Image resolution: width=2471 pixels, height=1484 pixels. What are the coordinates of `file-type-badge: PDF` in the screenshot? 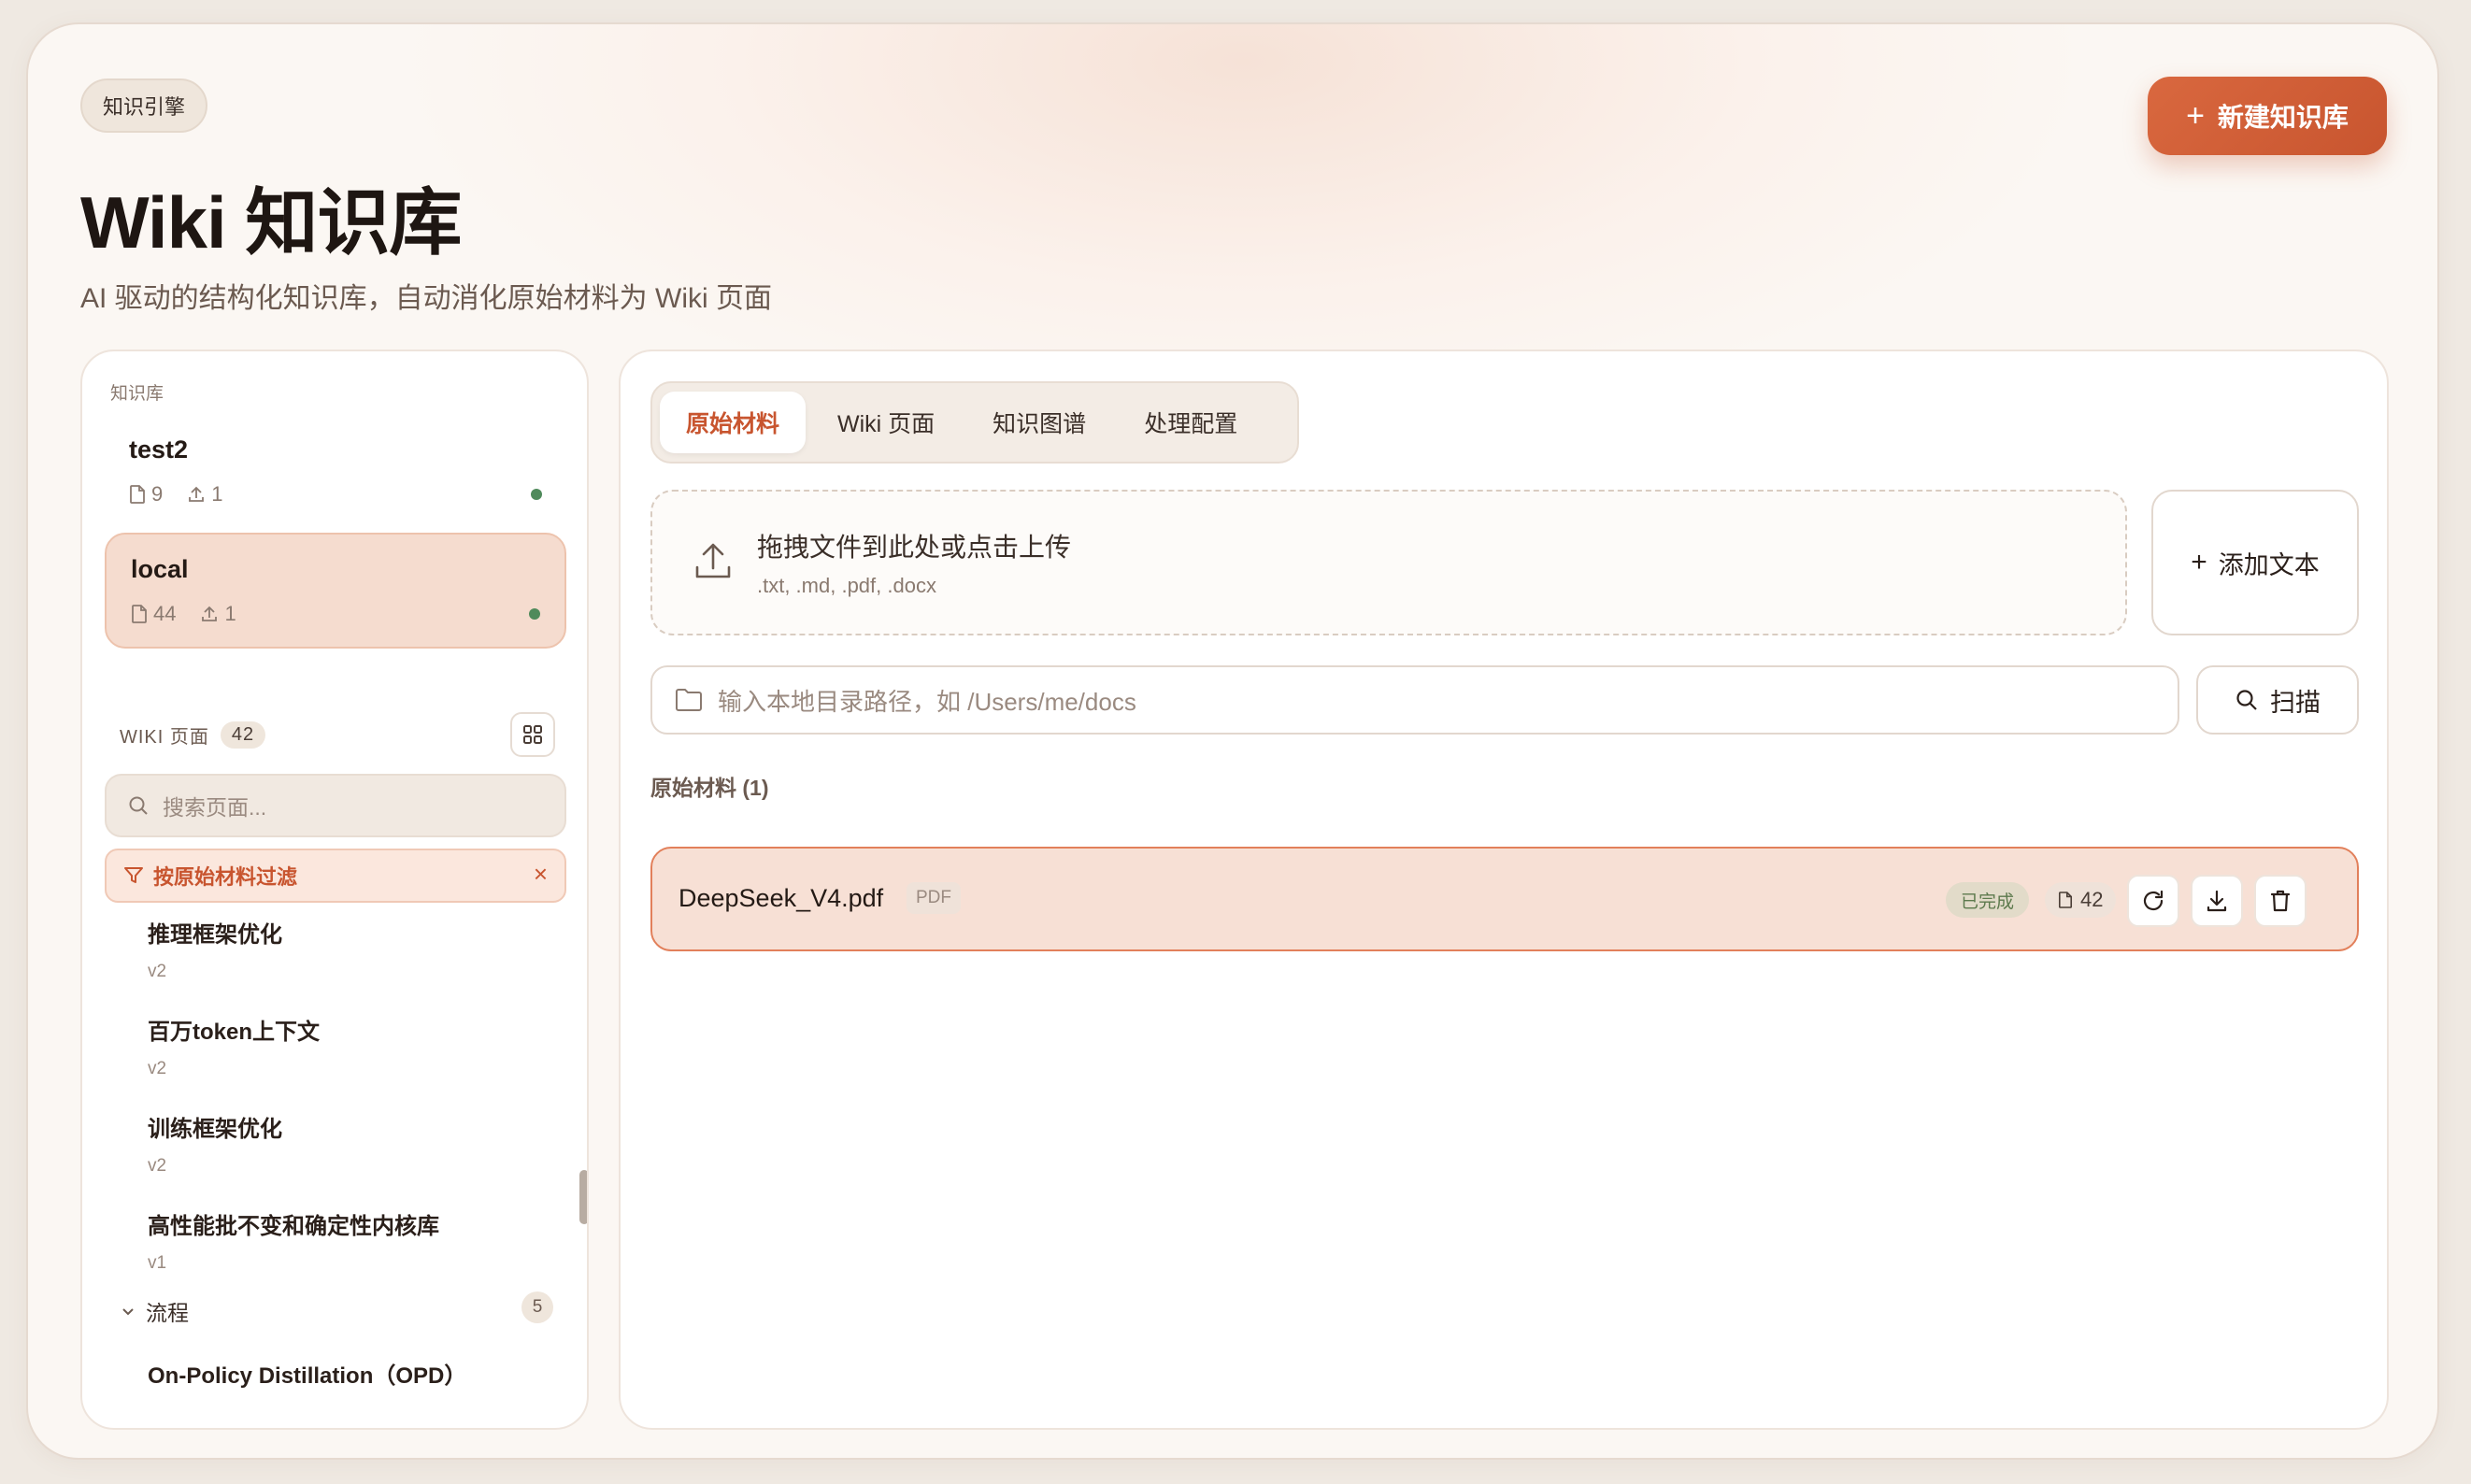 It's located at (934, 898).